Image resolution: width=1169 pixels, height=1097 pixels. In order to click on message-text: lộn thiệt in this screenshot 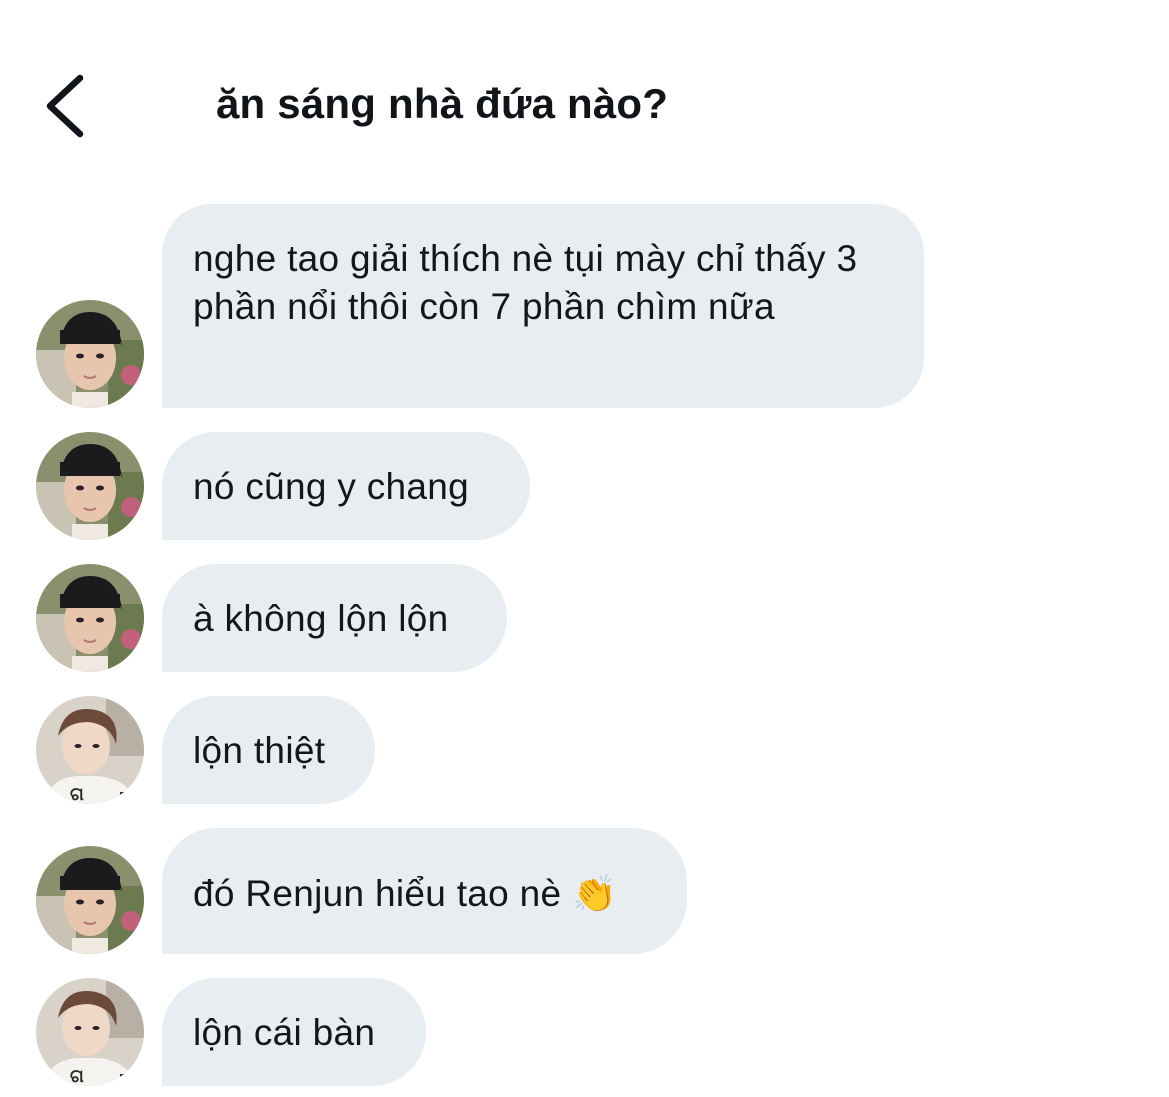, I will do `click(259, 750)`.